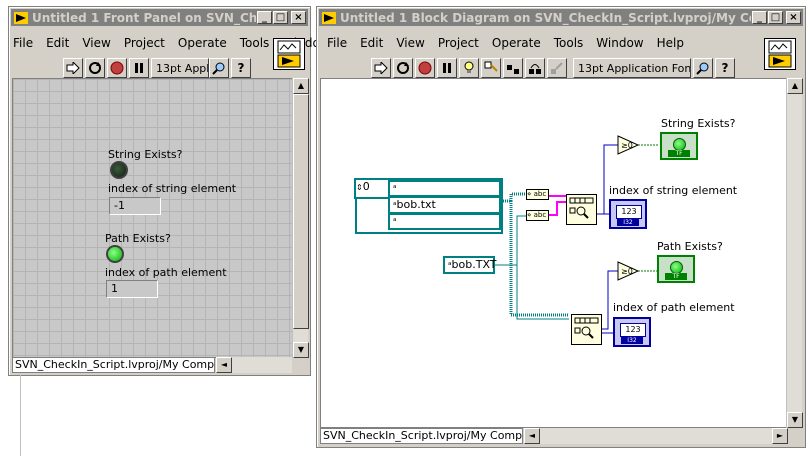 The height and width of the screenshot is (456, 809). I want to click on string-exists-terminal-label: String Exists?, so click(698, 123).